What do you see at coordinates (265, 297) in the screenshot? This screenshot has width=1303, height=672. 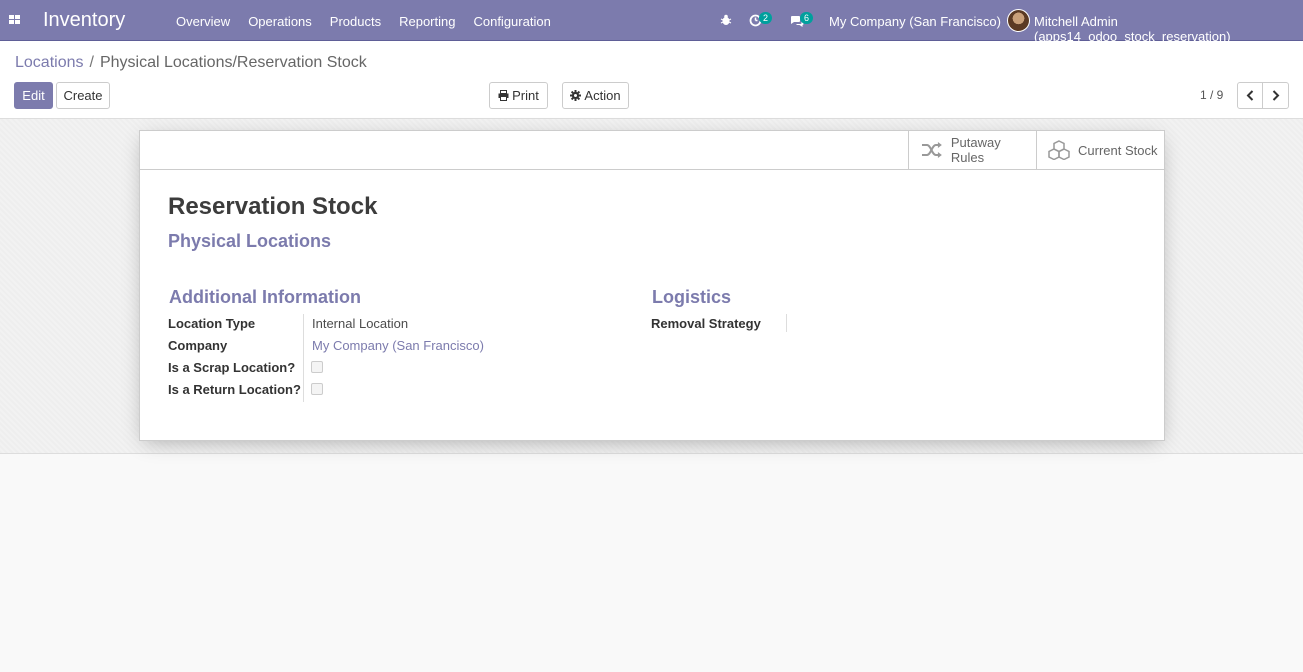 I see `group-title-additional-information: Additional Information` at bounding box center [265, 297].